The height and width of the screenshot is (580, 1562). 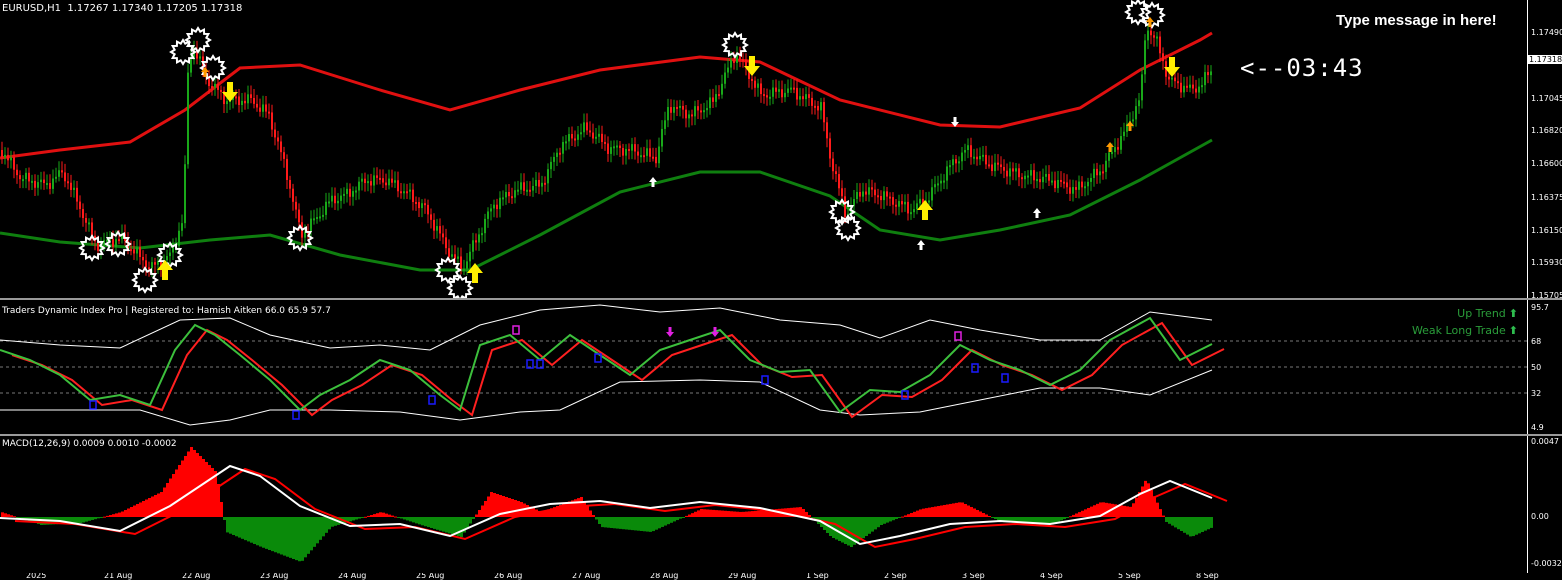 I want to click on ohlc-values: 1.17267 1.17340 1.17205 1.17318, so click(x=155, y=8).